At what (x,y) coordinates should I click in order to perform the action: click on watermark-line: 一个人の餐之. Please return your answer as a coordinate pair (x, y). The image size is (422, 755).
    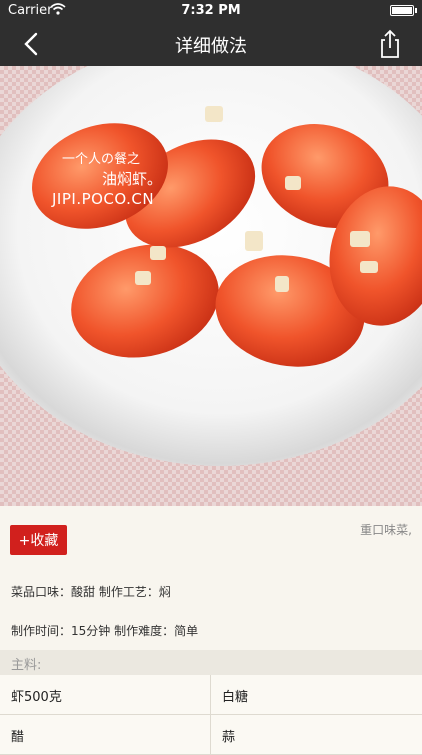
    Looking at the image, I should click on (101, 159).